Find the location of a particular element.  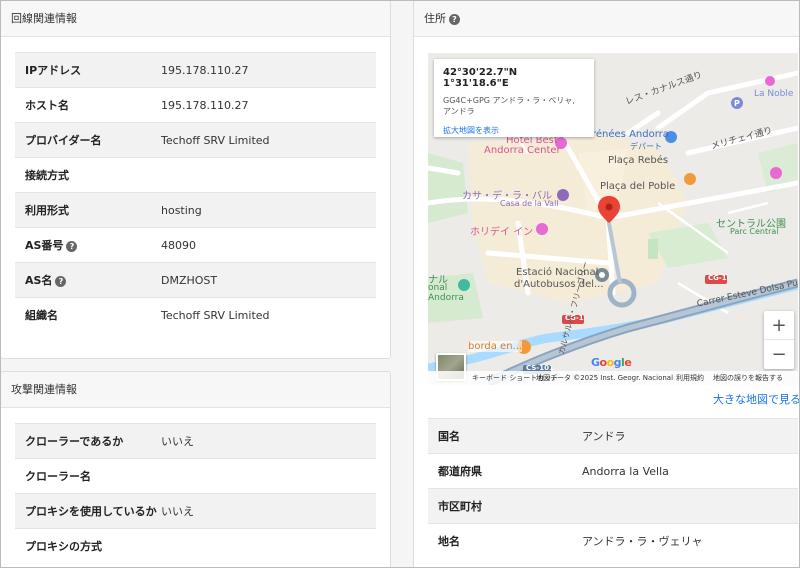

map-label: Plaça del Poble is located at coordinates (638, 186).